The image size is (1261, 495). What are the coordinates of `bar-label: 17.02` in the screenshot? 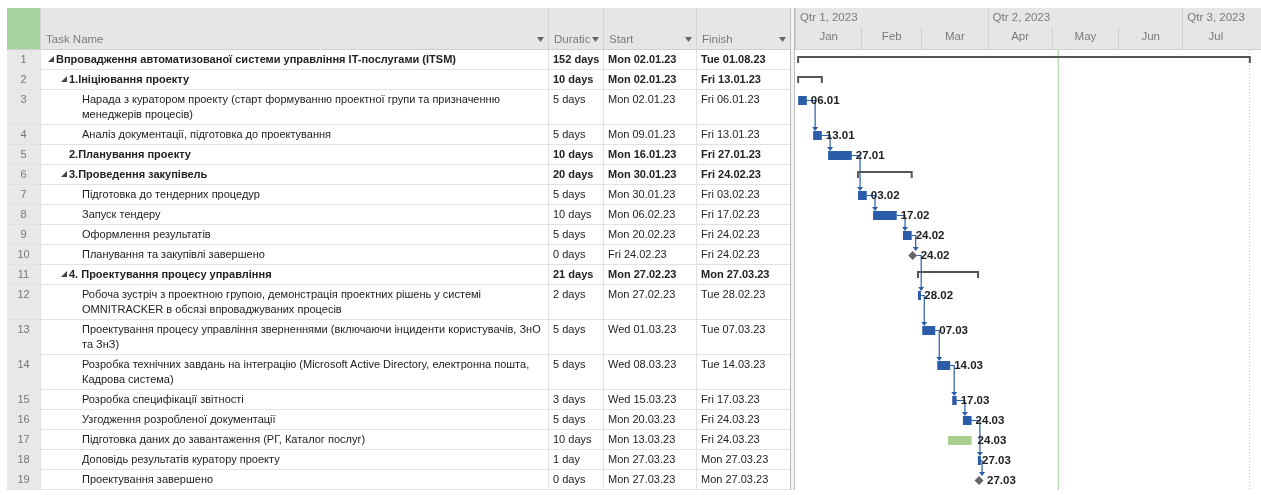 It's located at (915, 215).